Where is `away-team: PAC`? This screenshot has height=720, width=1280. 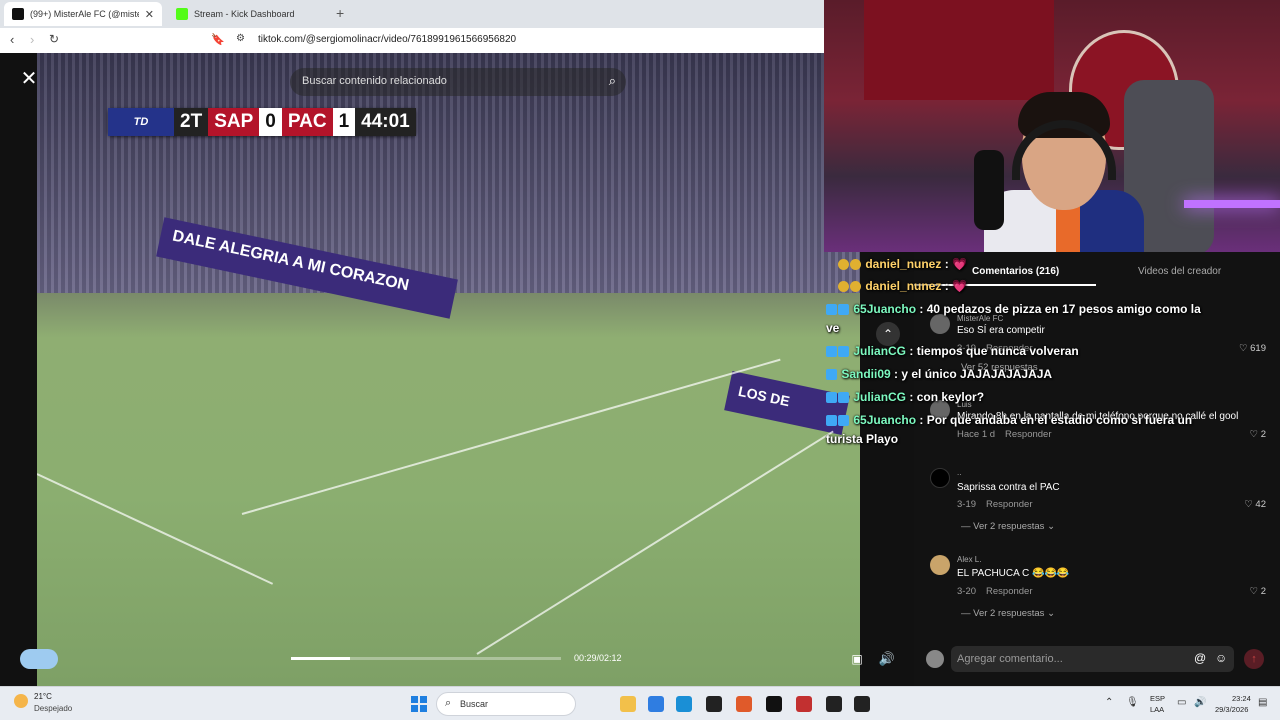
away-team: PAC is located at coordinates (307, 122).